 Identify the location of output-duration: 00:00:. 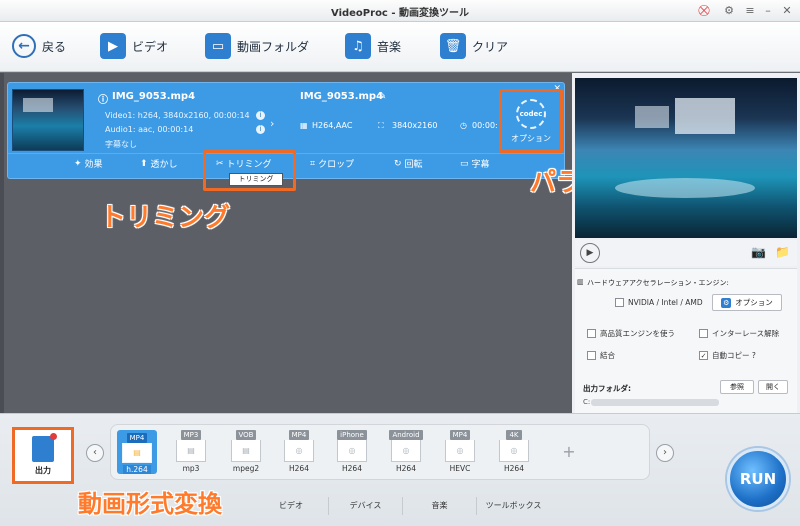
(485, 125).